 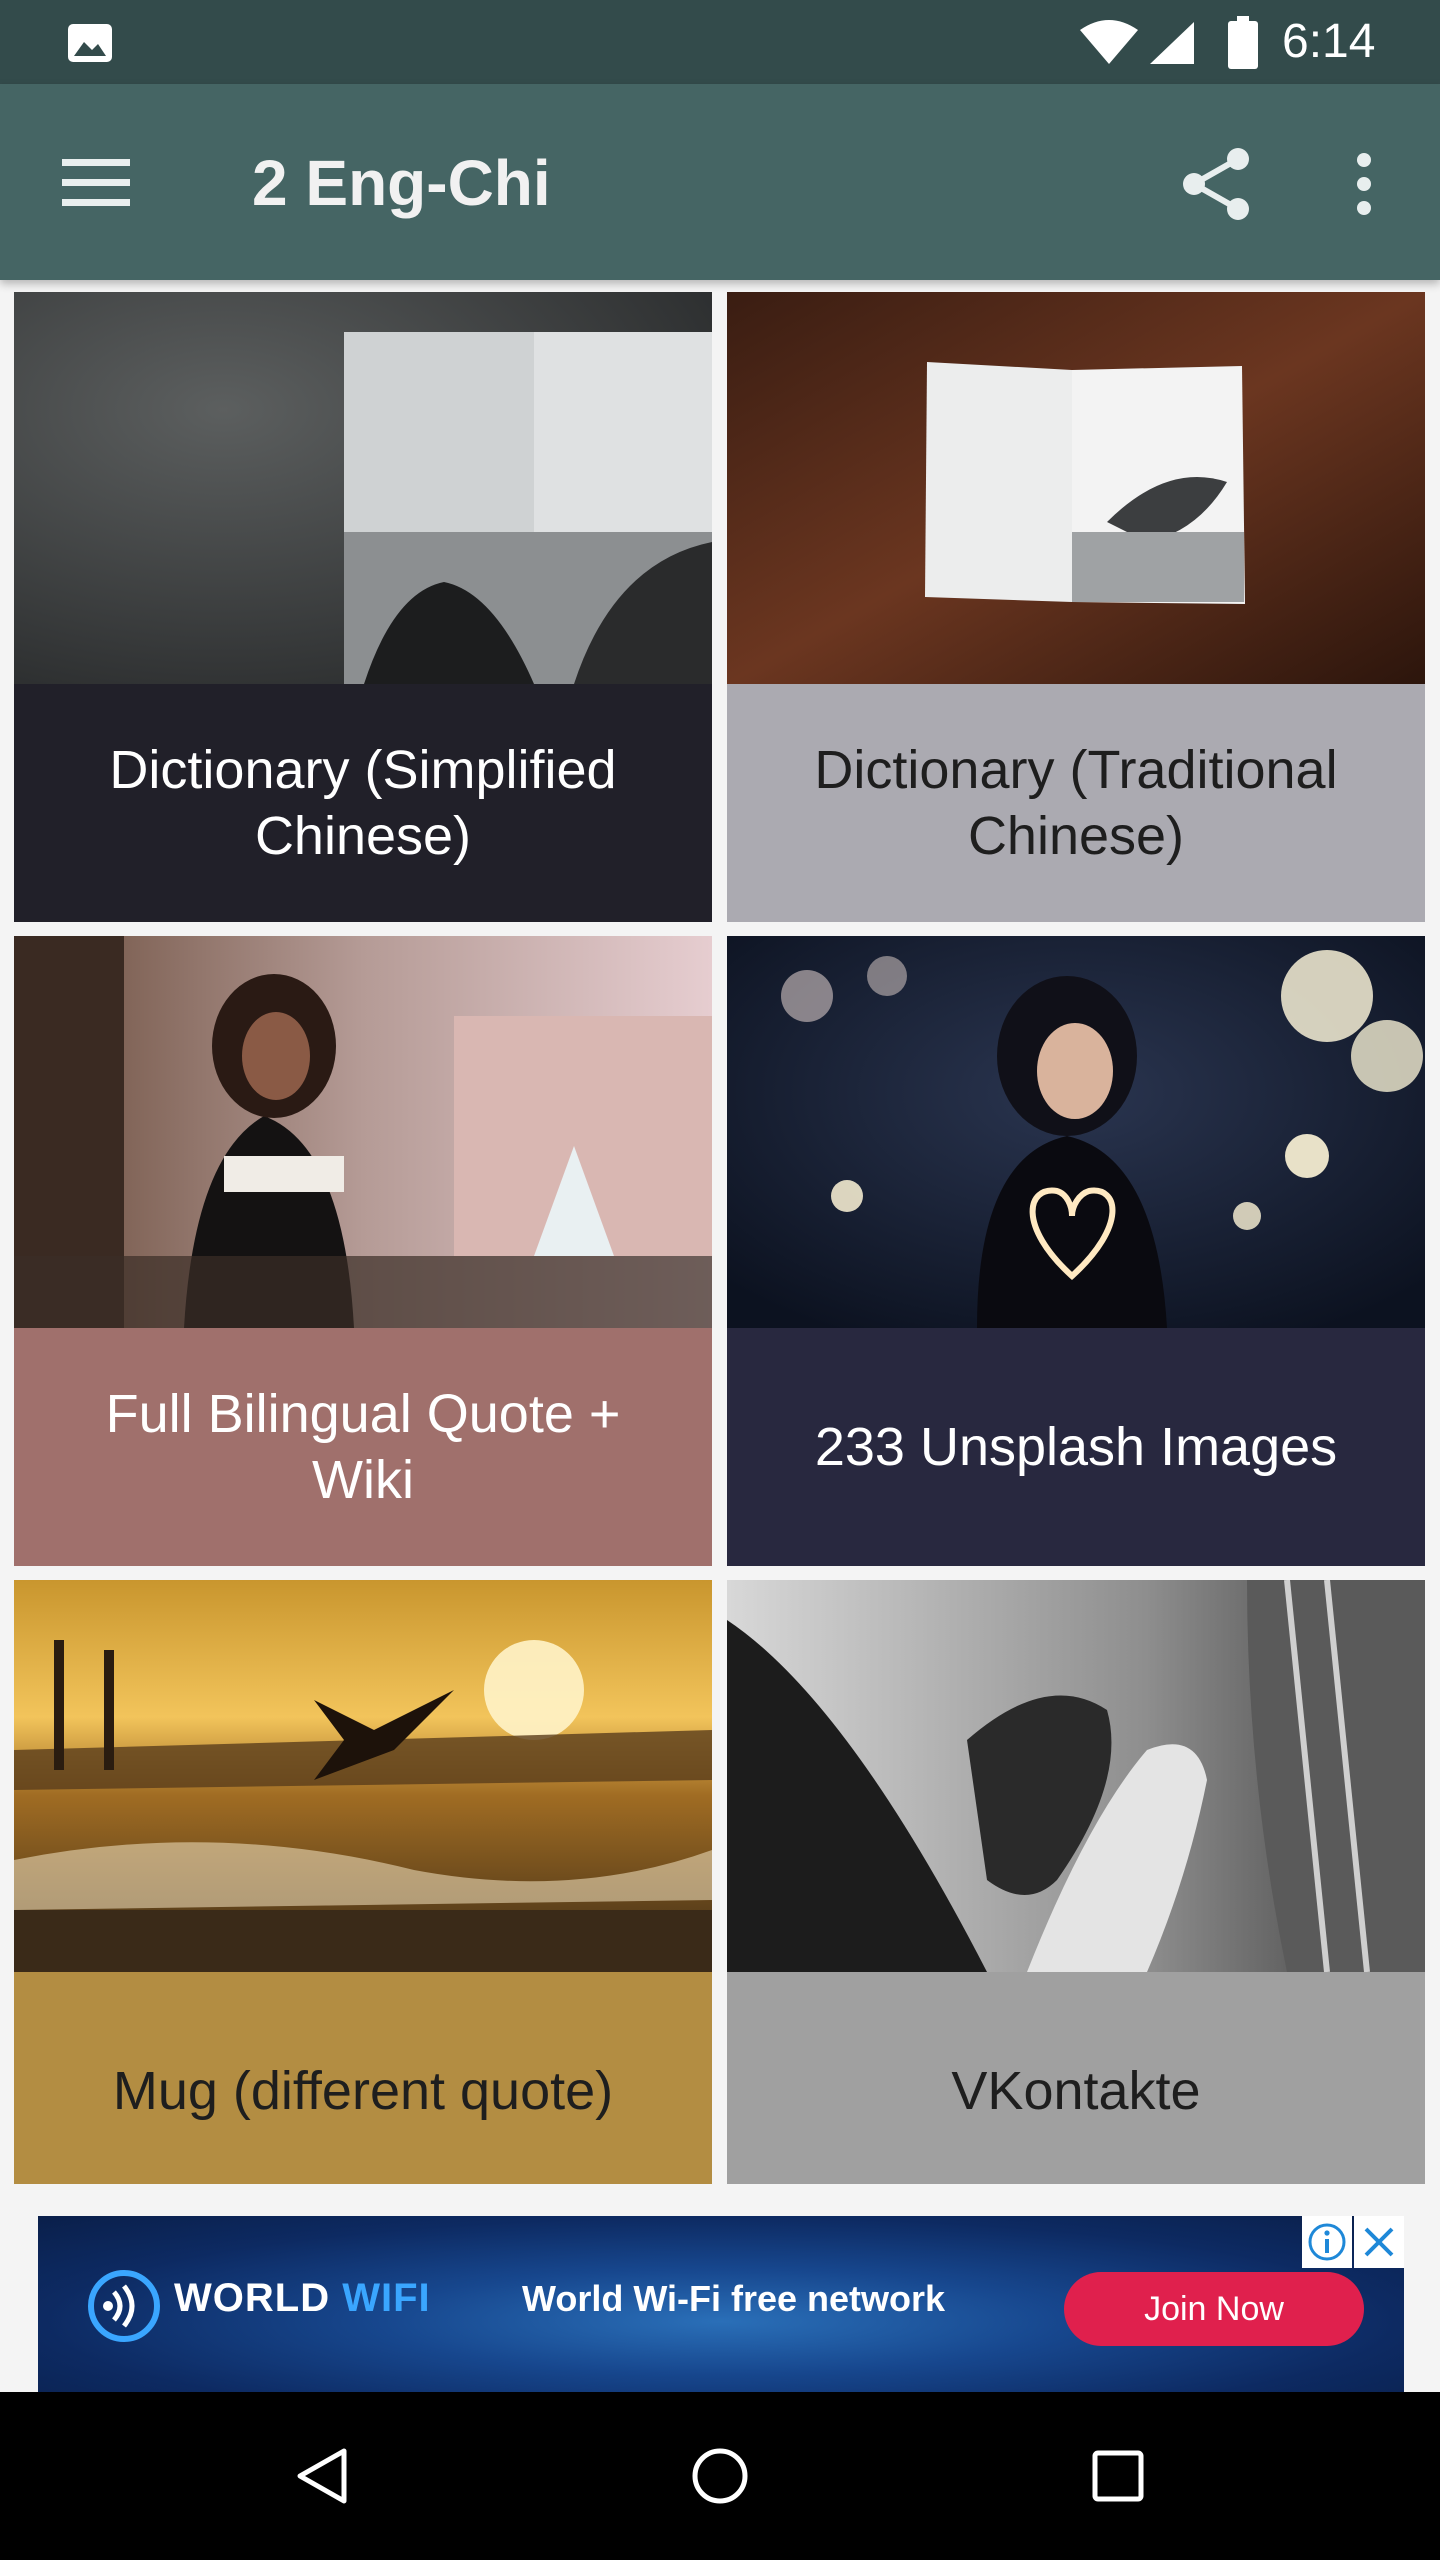 I want to click on share-icon, so click(x=1216, y=184).